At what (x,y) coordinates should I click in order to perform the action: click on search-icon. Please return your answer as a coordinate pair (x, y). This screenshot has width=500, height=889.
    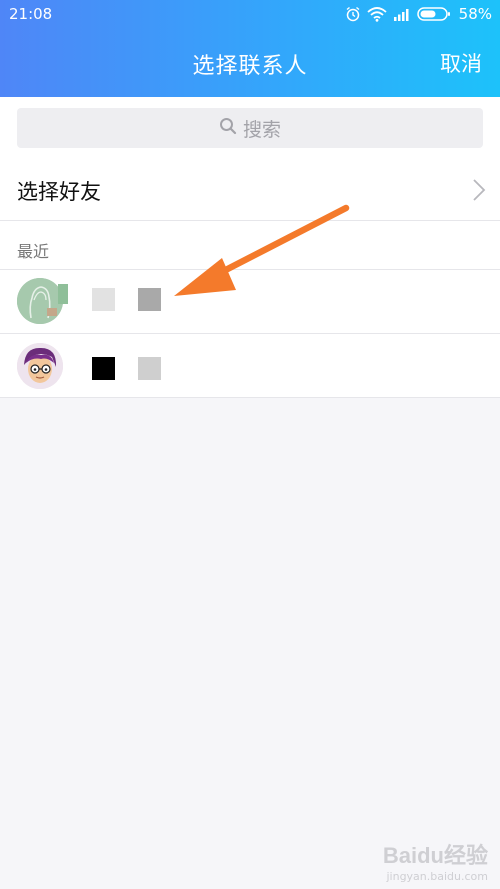
    Looking at the image, I should click on (228, 128).